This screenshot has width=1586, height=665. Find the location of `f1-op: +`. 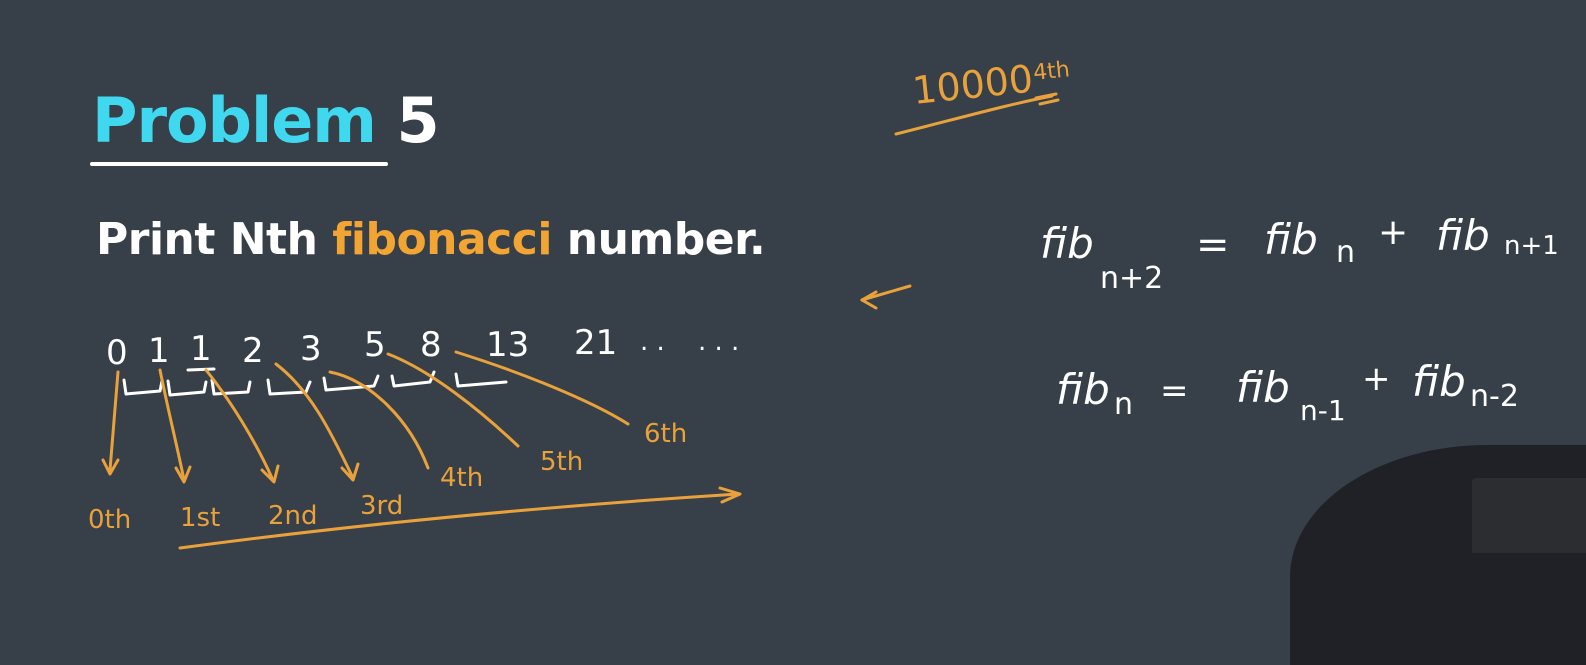

f1-op: + is located at coordinates (1393, 232).